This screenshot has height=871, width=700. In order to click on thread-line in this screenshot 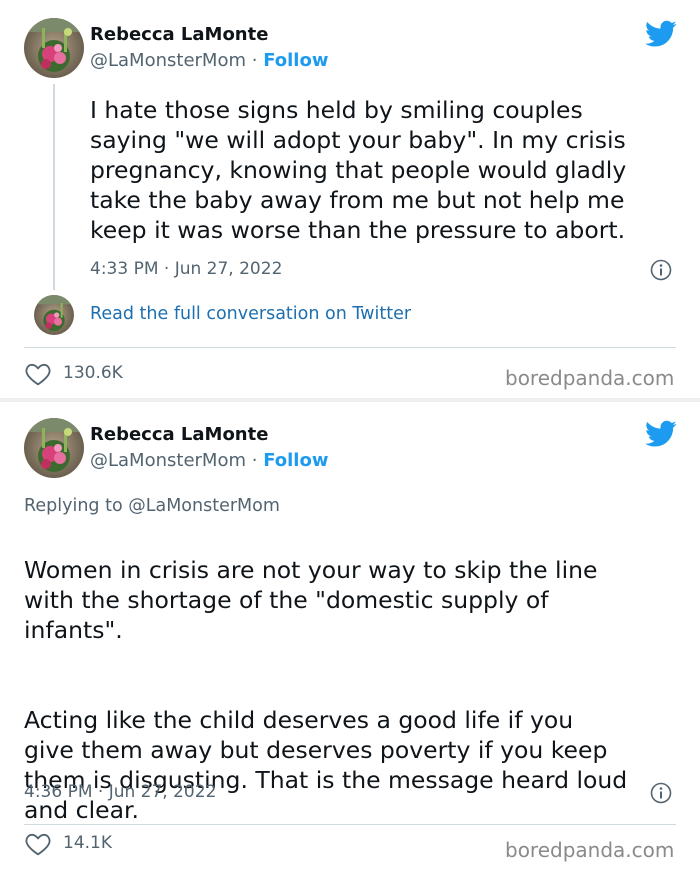, I will do `click(54, 187)`.